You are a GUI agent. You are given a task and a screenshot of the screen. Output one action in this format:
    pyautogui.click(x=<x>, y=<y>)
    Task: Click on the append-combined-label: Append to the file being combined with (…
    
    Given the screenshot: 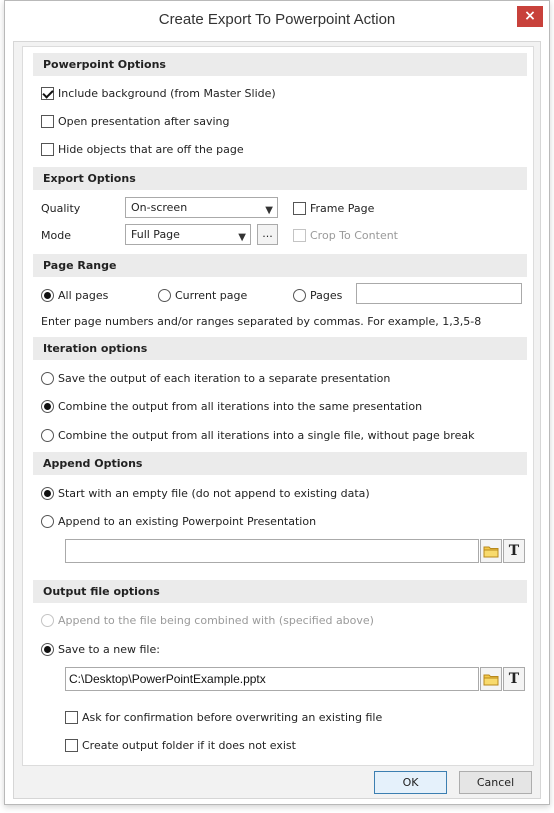 What is the action you would take?
    pyautogui.click(x=216, y=620)
    